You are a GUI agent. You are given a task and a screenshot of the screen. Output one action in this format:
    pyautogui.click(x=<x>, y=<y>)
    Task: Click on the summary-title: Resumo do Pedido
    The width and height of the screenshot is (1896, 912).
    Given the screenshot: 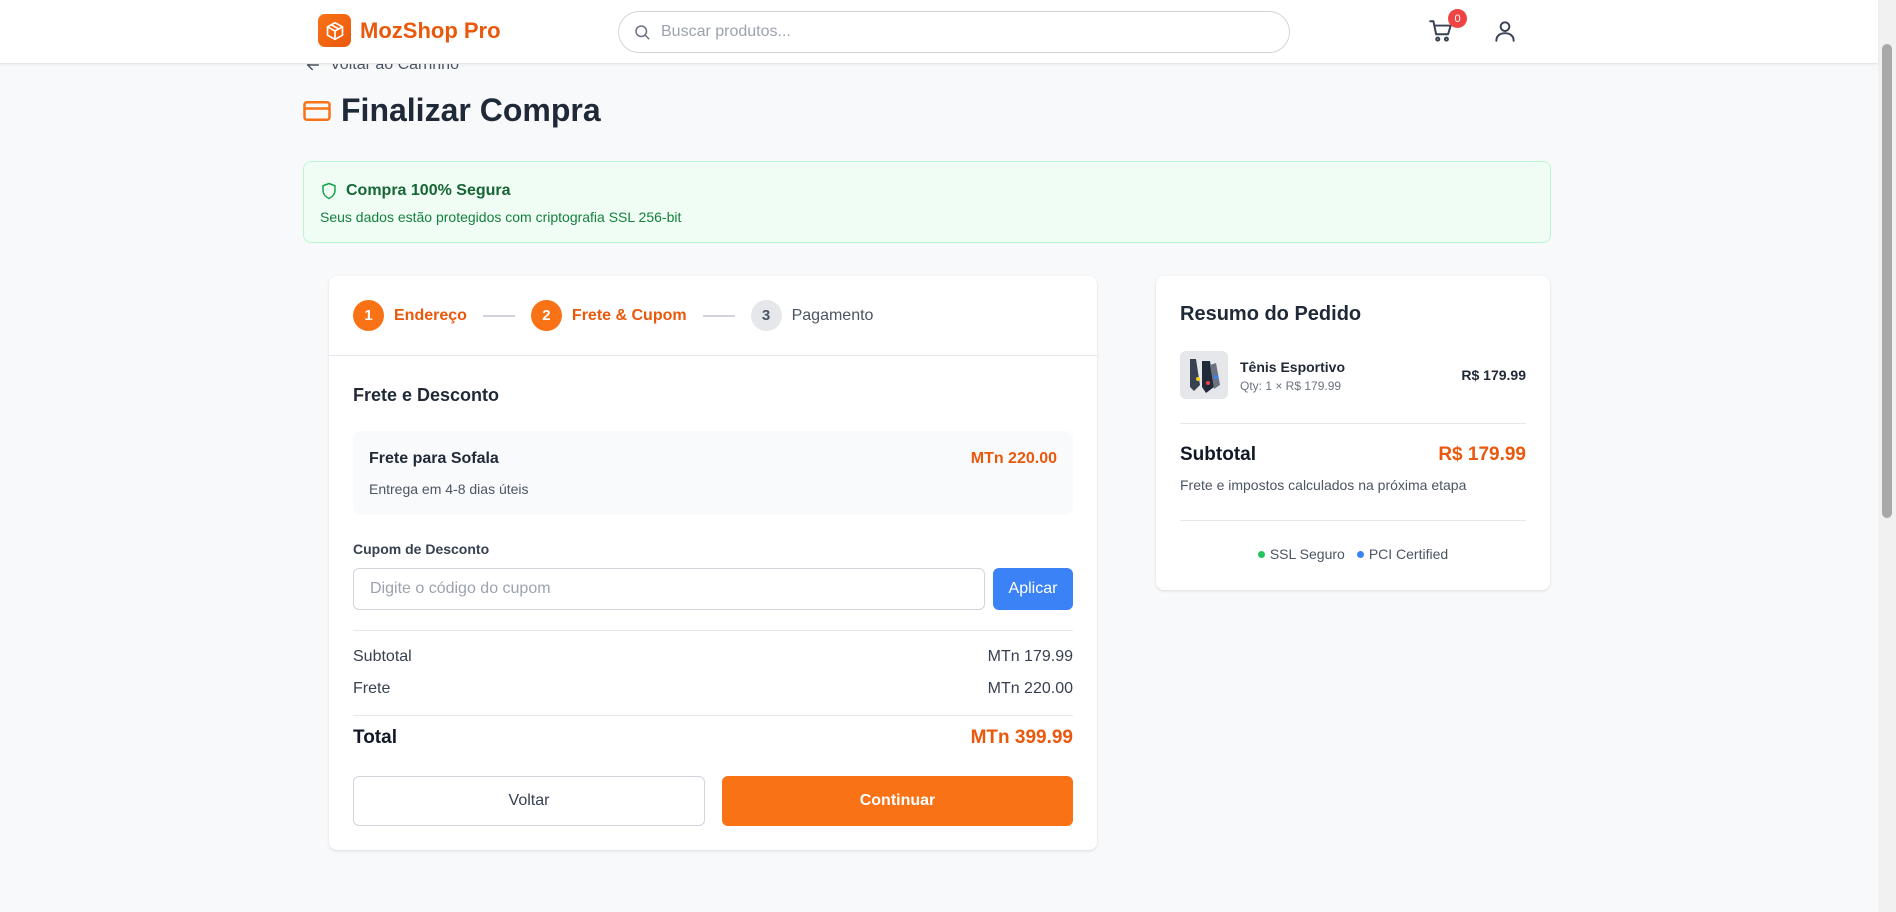 What is the action you would take?
    pyautogui.click(x=1271, y=314)
    